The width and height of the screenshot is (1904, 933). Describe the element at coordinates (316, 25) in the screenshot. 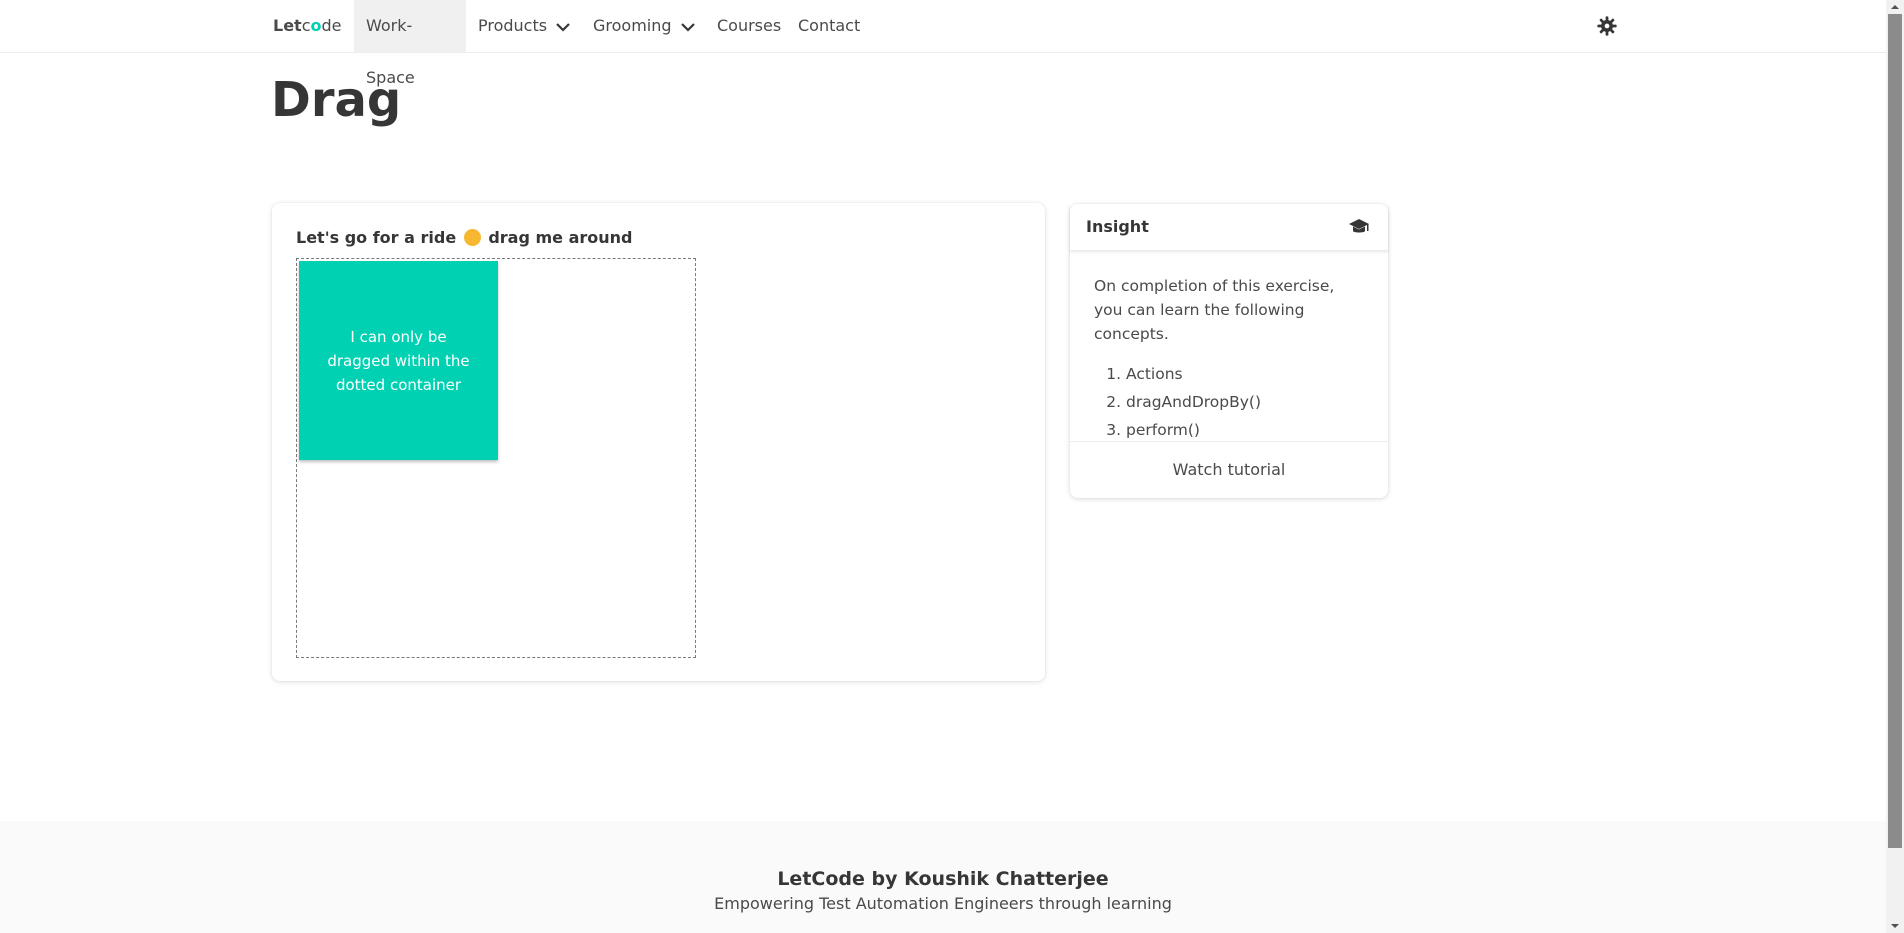

I see `brand-text-o: o` at that location.